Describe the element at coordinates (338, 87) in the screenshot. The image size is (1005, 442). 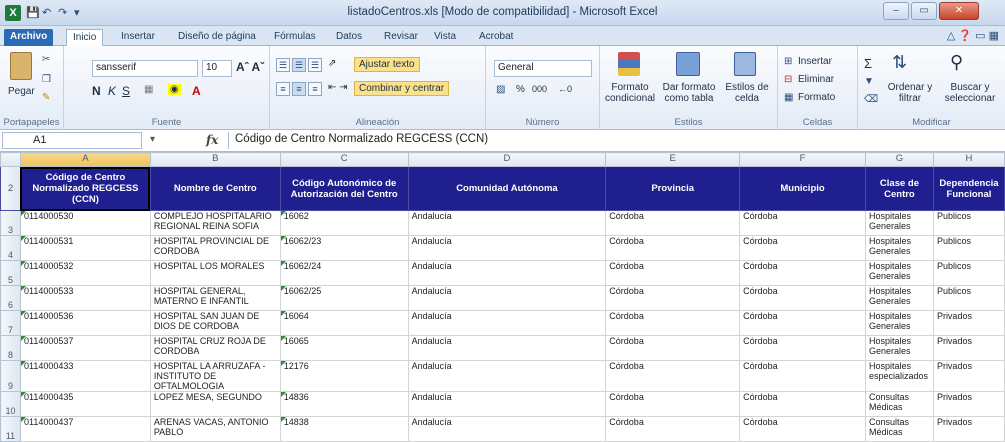
I see `indent-icon: ⇤ ⇥` at that location.